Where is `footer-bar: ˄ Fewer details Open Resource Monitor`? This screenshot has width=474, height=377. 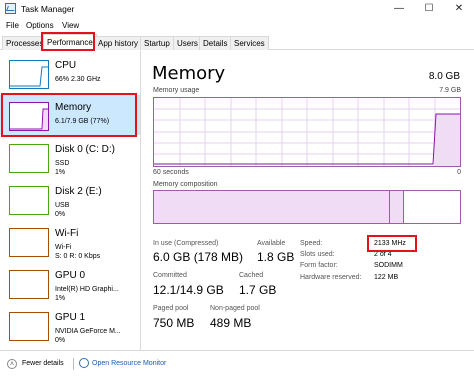 footer-bar: ˄ Fewer details Open Resource Monitor is located at coordinates (237, 363).